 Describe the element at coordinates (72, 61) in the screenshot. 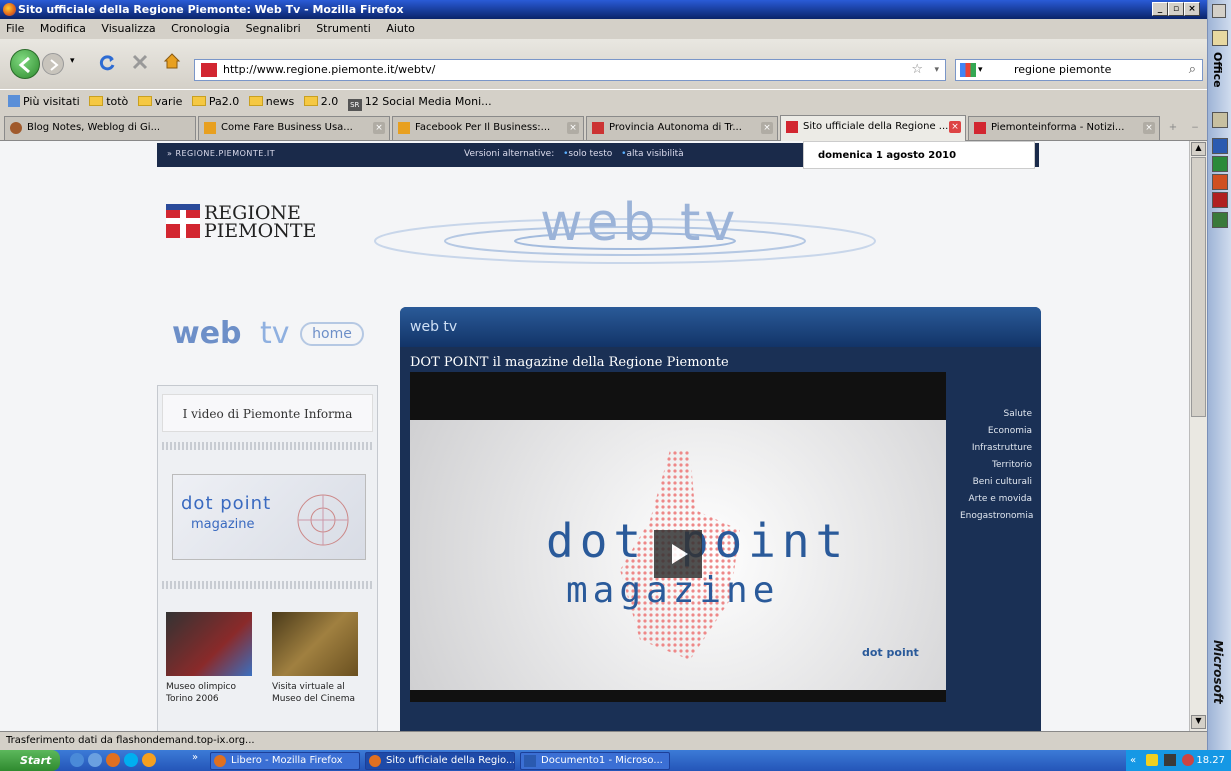

I see `history-dropdown-icon: ▾` at that location.